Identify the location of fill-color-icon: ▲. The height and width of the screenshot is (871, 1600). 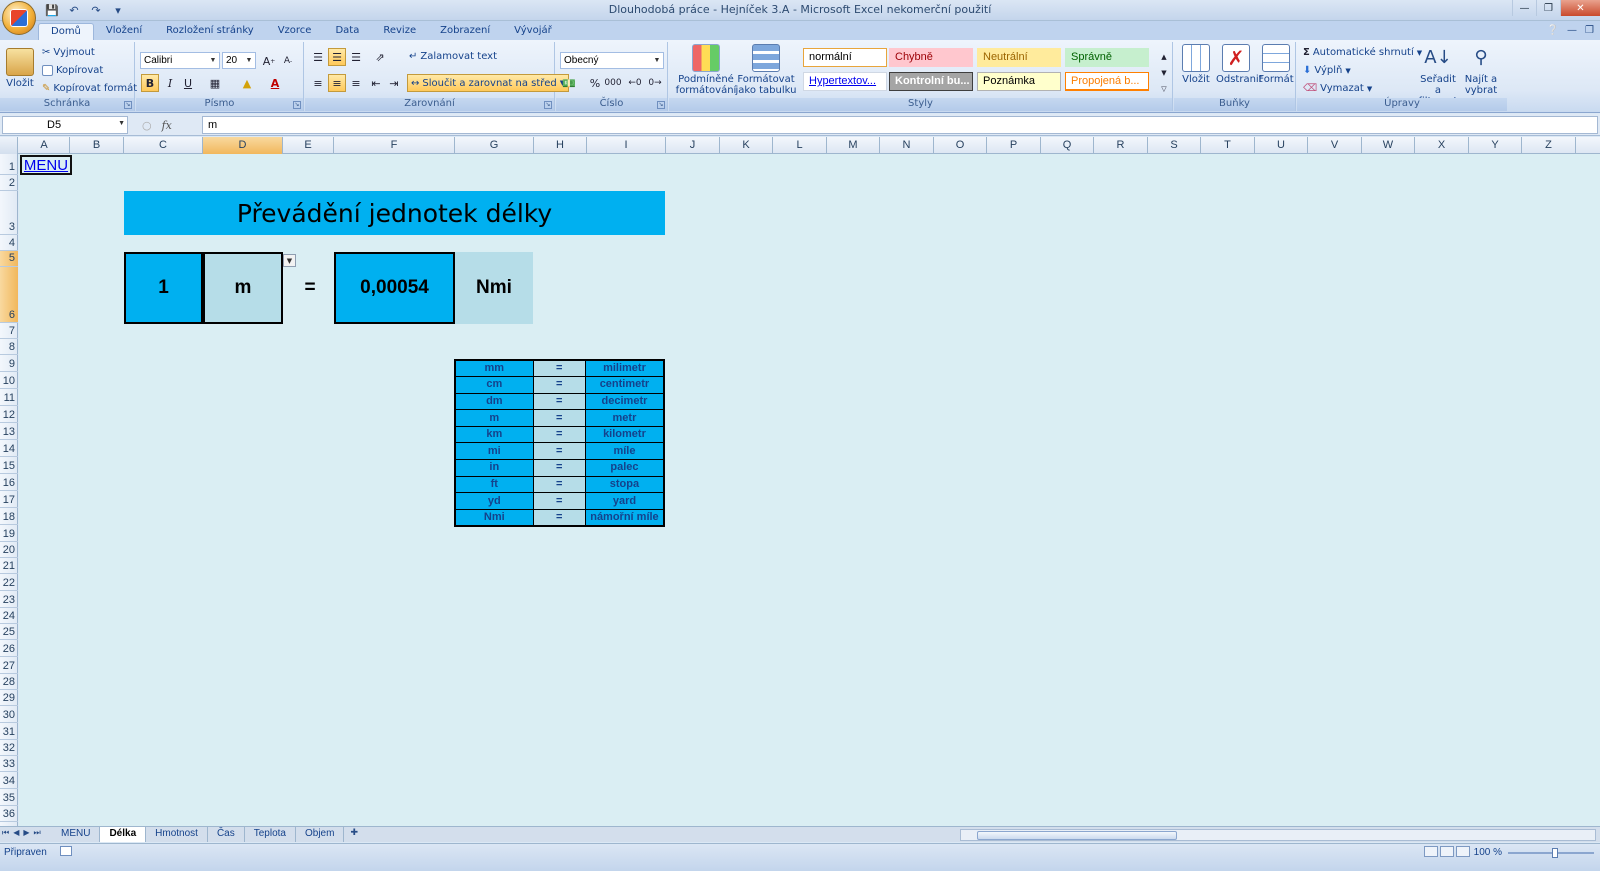
(247, 83).